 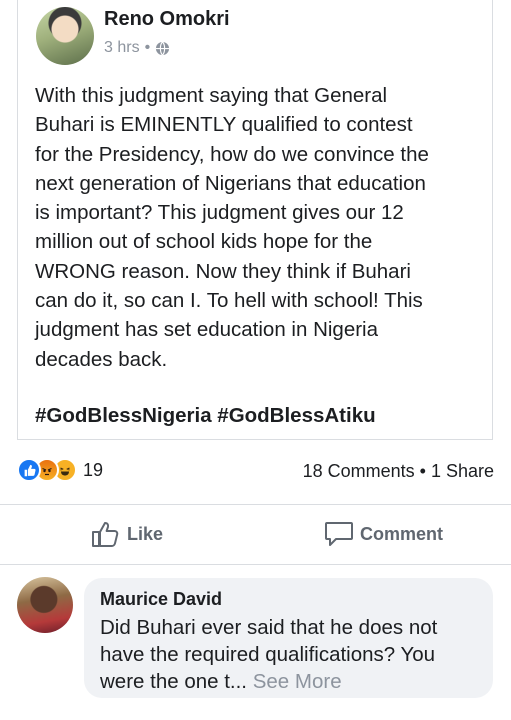 I want to click on shares-count-link: 1 Share, so click(x=462, y=471).